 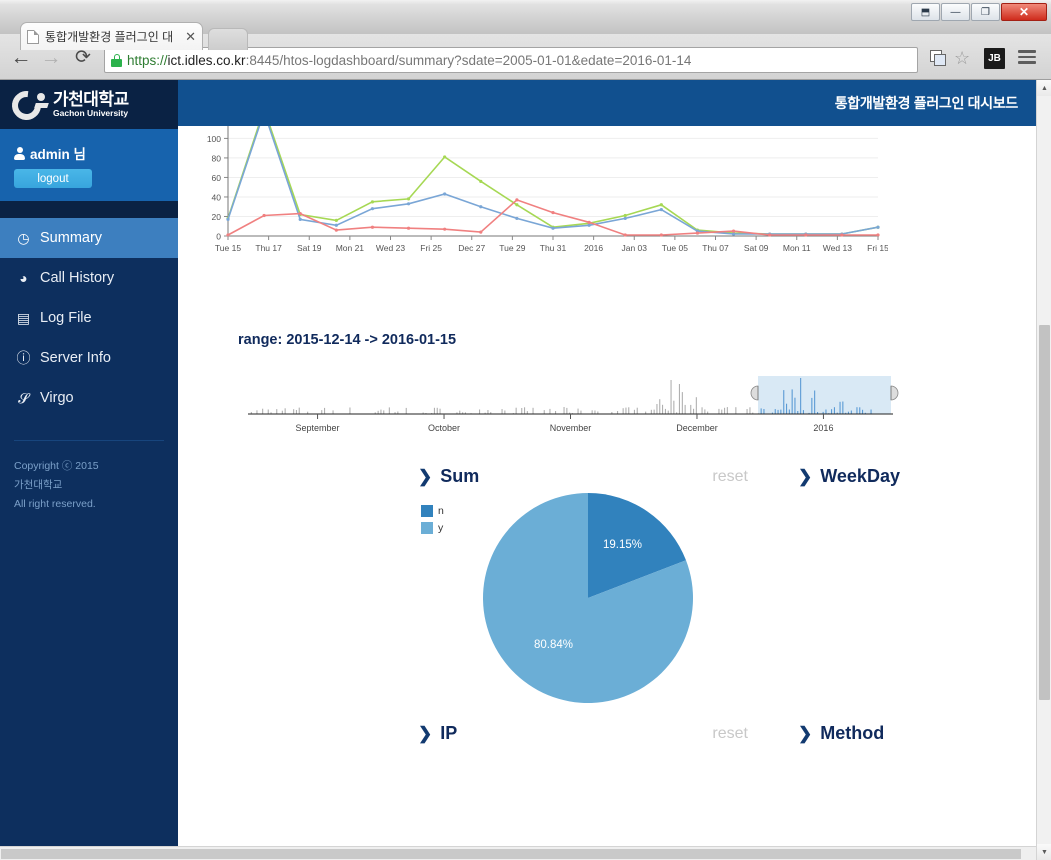 What do you see at coordinates (23, 358) in the screenshot?
I see `info-icon: ⓘ` at bounding box center [23, 358].